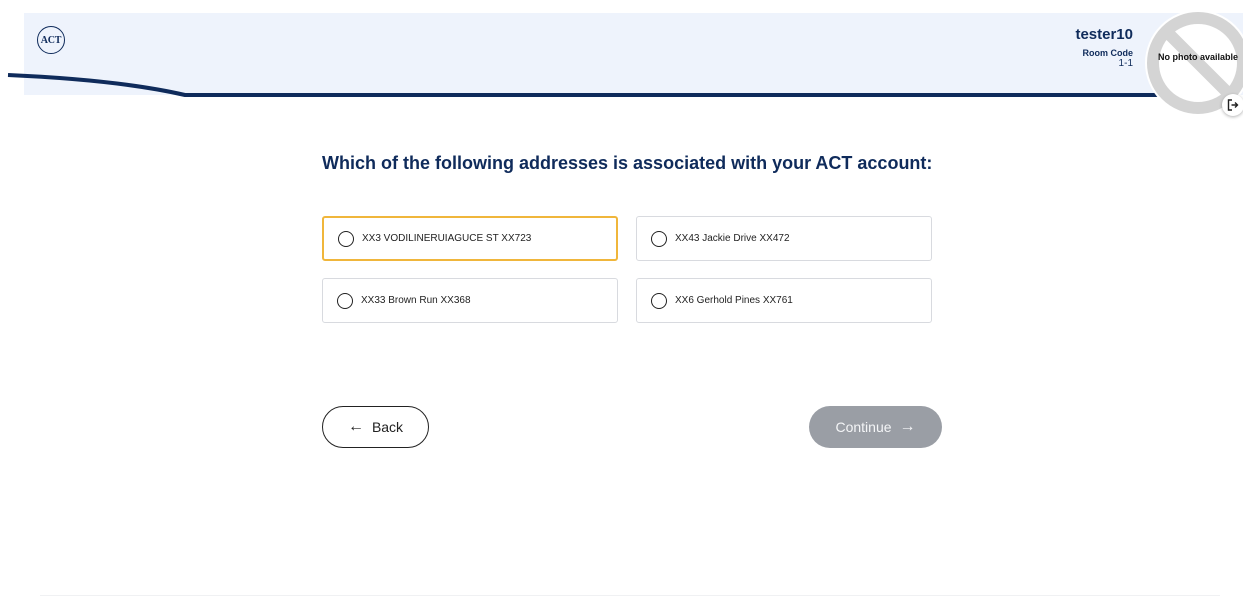 The height and width of the screenshot is (601, 1243). What do you see at coordinates (734, 300) in the screenshot?
I see `address-option-label: XX6 Gerhold Pines XX761` at bounding box center [734, 300].